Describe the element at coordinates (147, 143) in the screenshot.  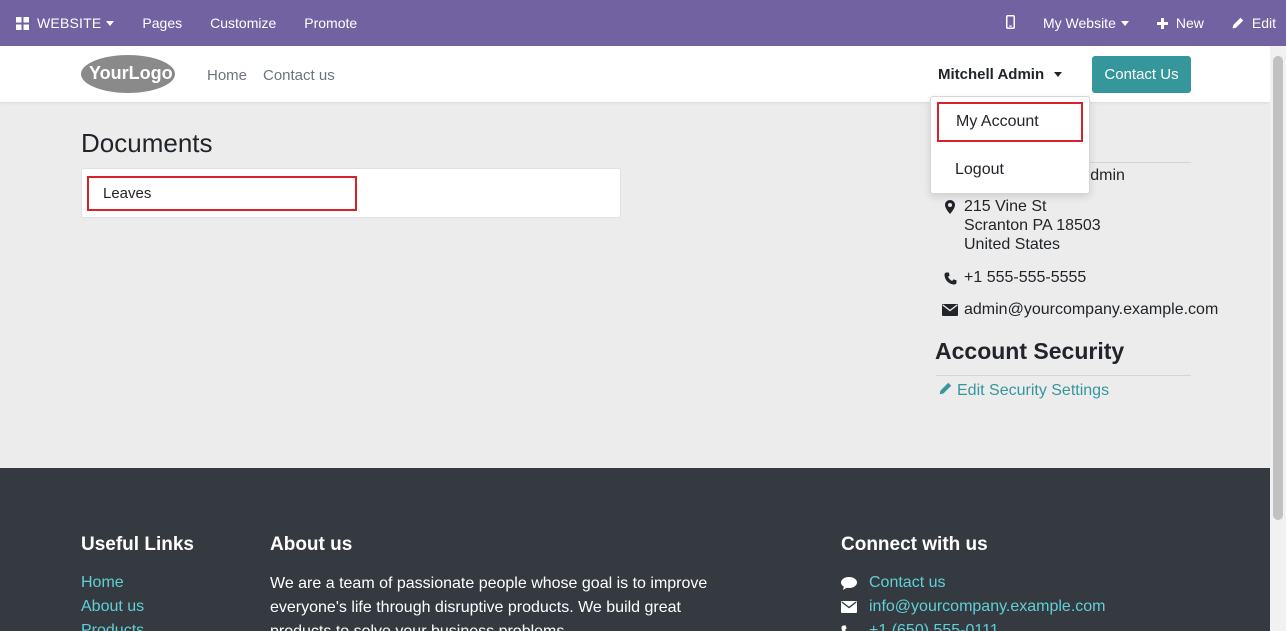
I see `documents-title: Documents` at that location.